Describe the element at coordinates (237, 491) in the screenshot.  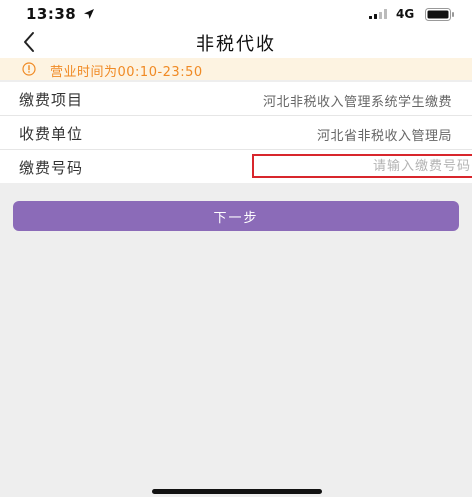
I see `home-indicator` at that location.